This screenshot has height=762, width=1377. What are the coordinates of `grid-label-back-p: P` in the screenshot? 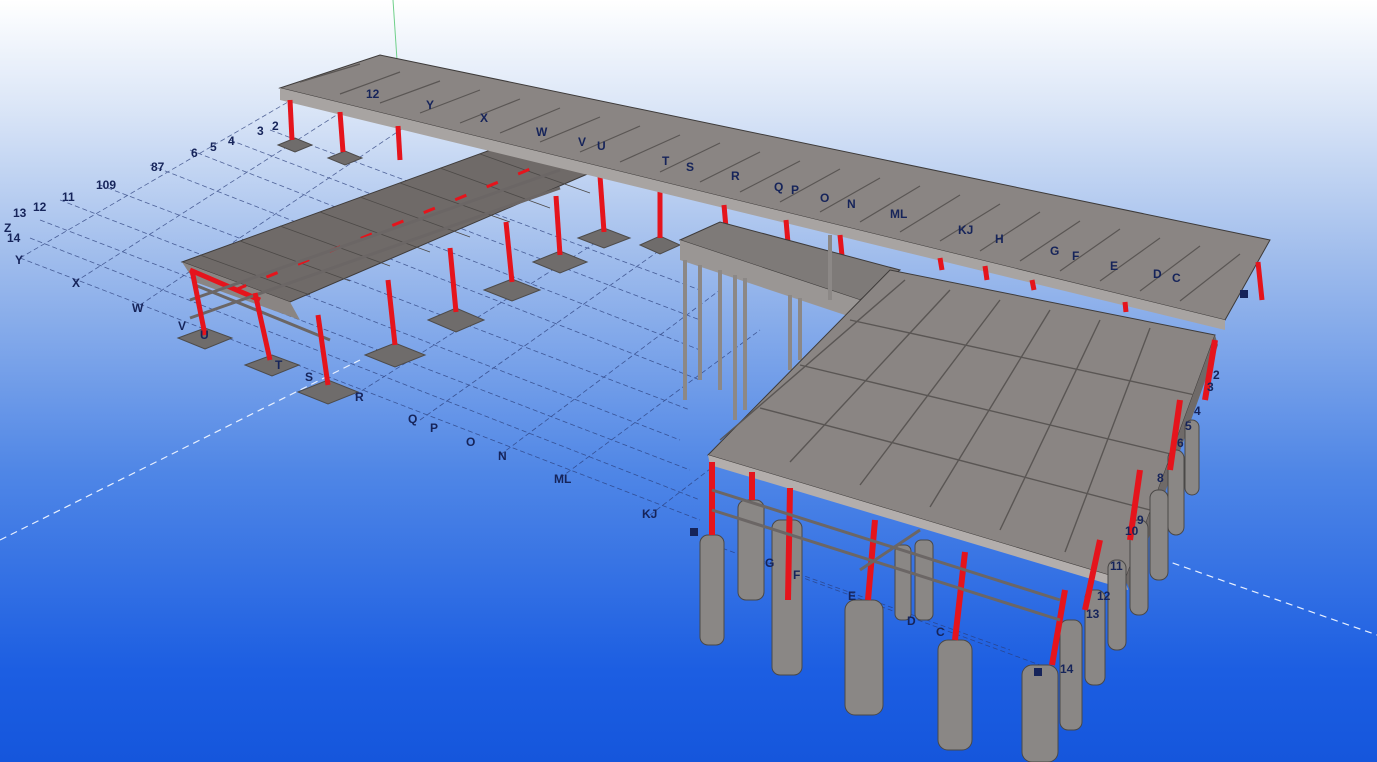 It's located at (795, 190).